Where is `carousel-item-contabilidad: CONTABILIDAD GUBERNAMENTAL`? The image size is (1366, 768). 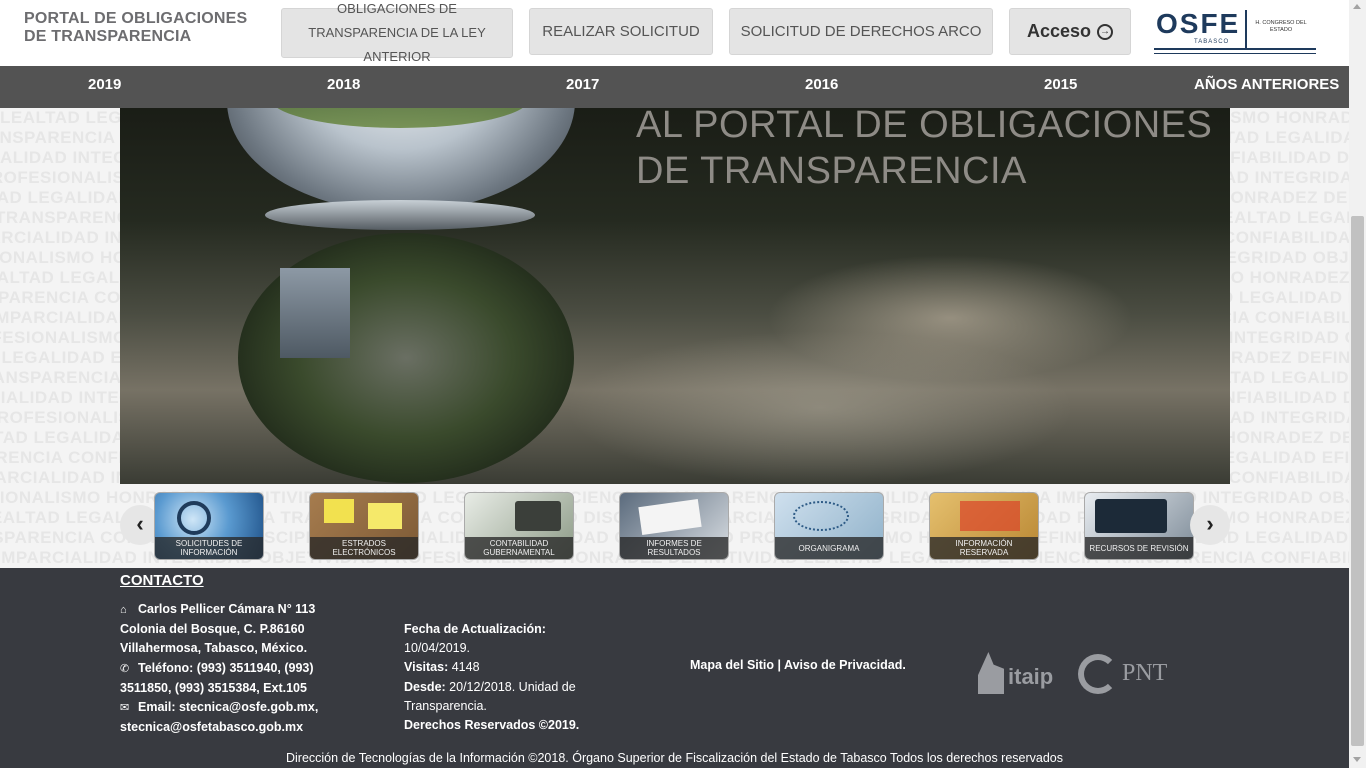
carousel-item-contabilidad: CONTABILIDAD GUBERNAMENTAL is located at coordinates (519, 526).